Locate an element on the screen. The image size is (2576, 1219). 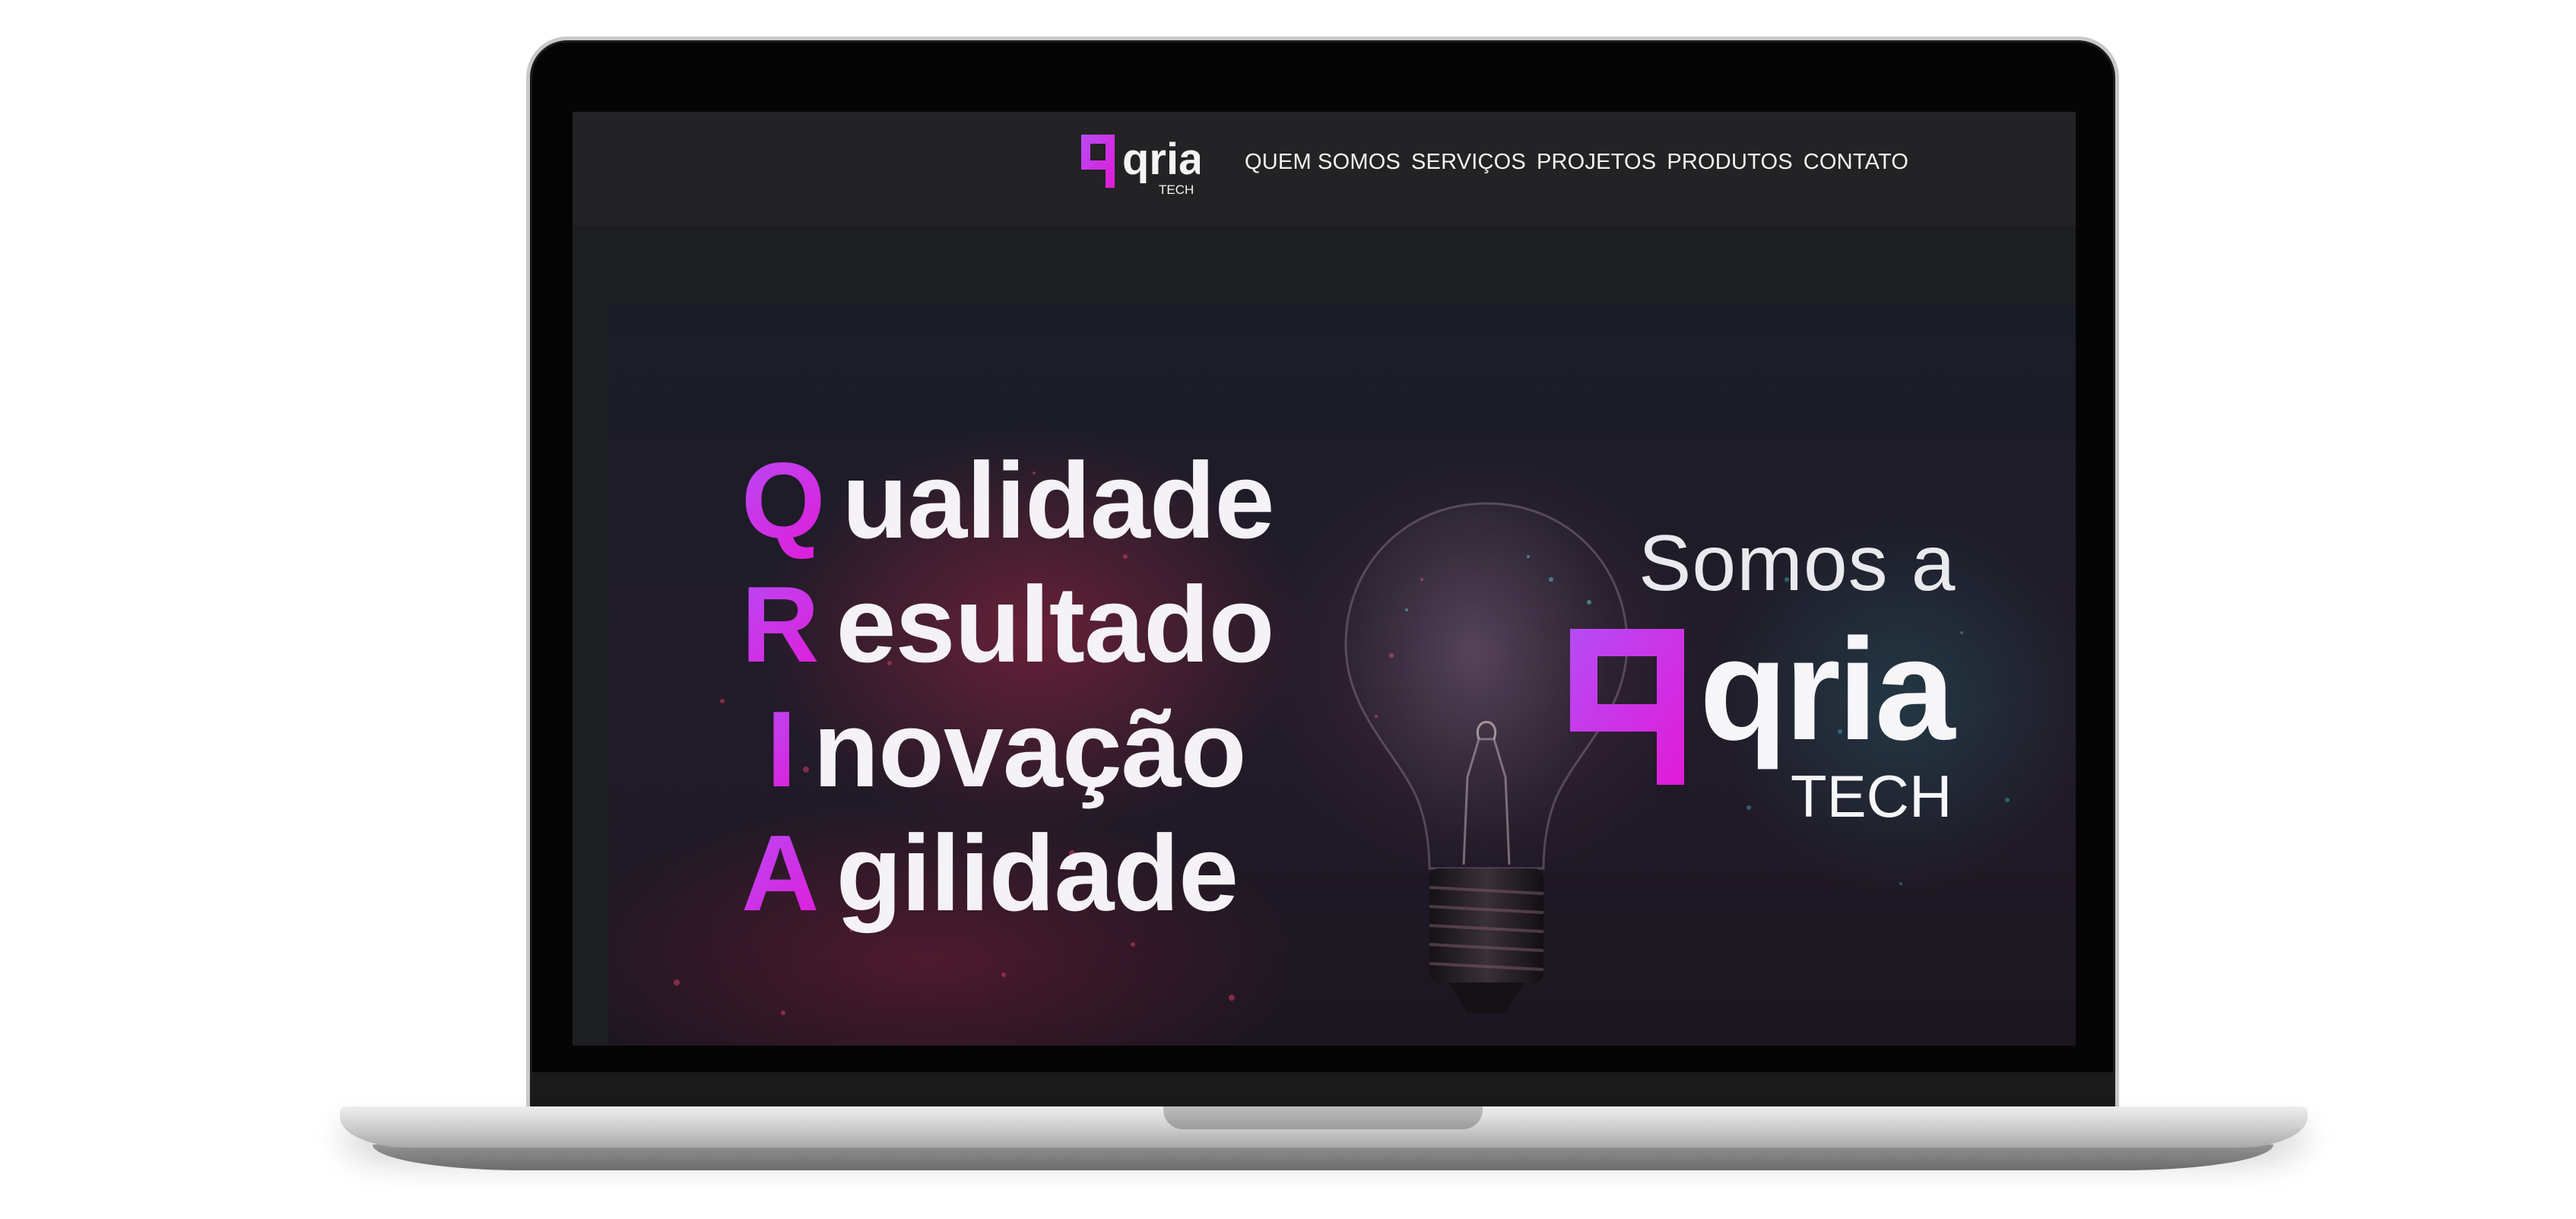
acronym-initial: A is located at coordinates (780, 873).